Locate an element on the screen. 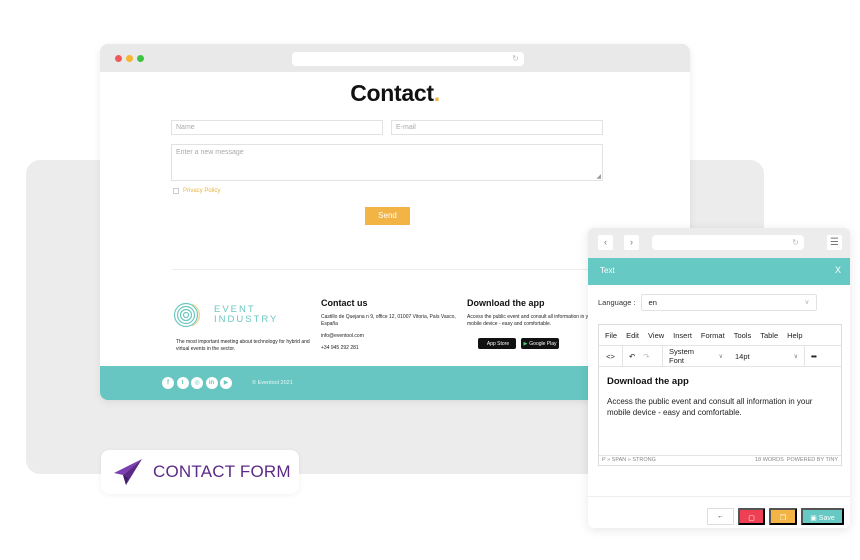 Image resolution: width=860 pixels, height=560 pixels. font-family-value: System Font is located at coordinates (682, 356).